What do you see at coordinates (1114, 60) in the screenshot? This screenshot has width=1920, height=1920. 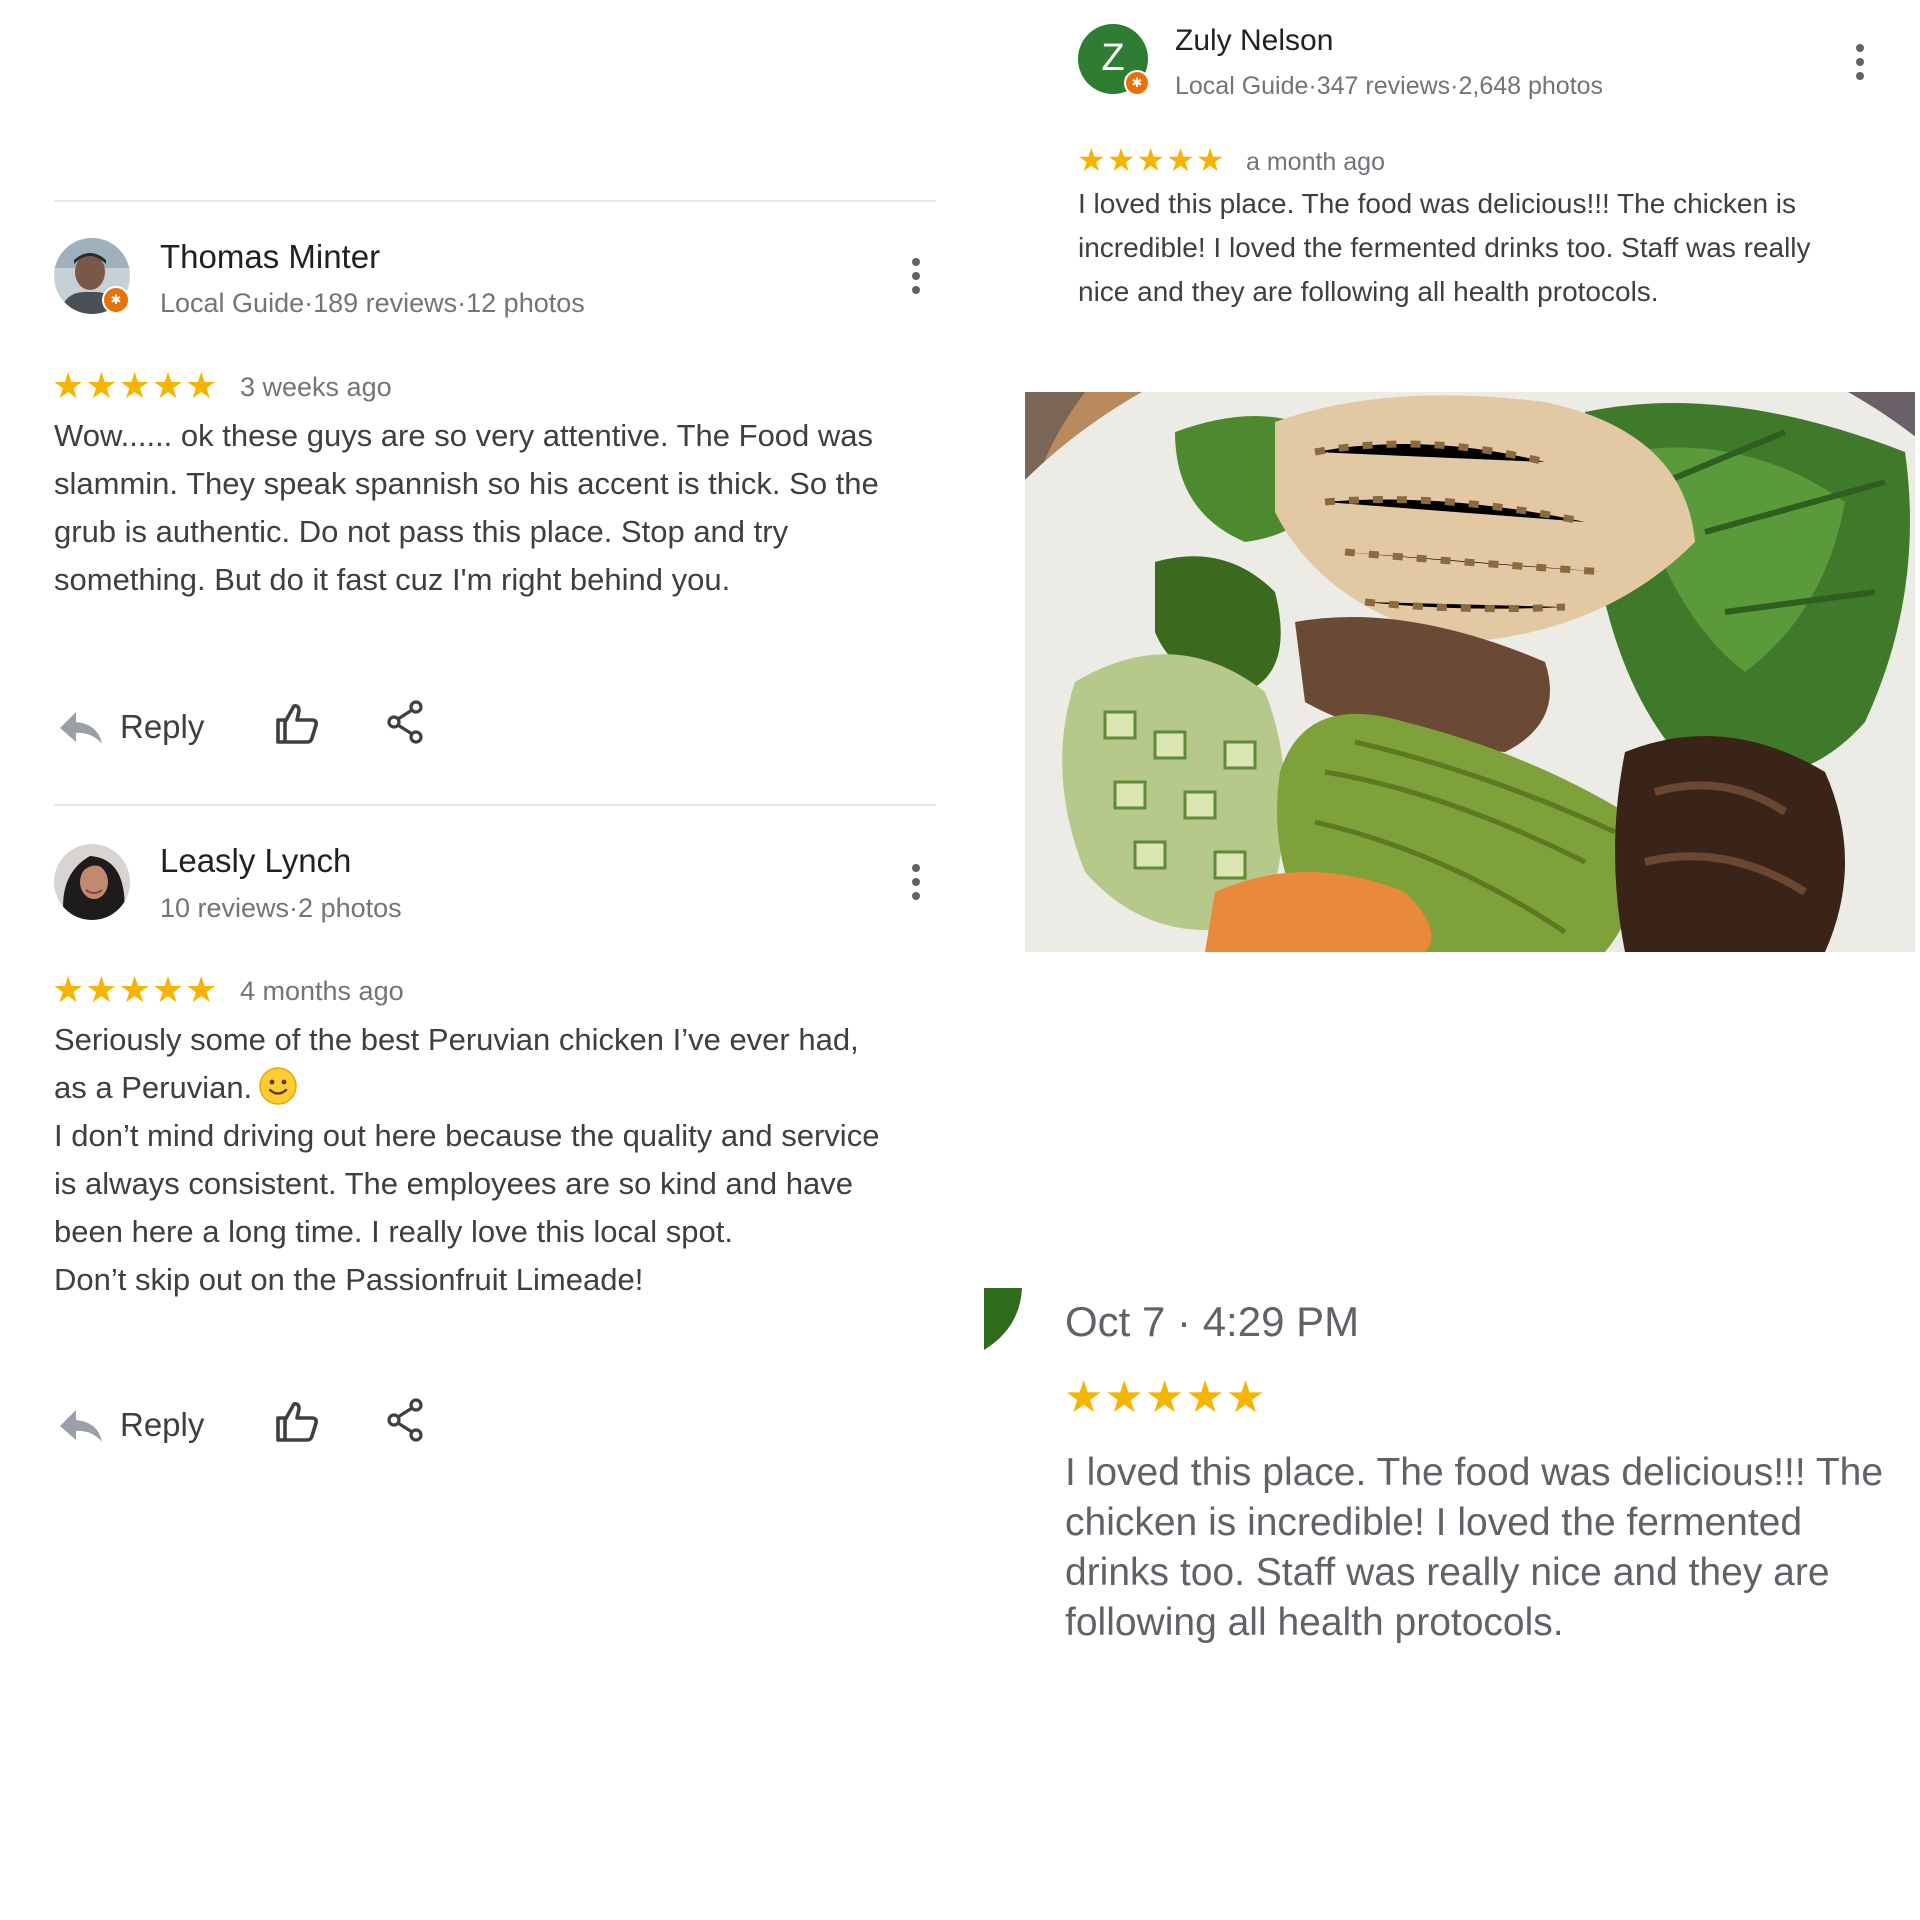 I see `reviewer-avatar: Z` at bounding box center [1114, 60].